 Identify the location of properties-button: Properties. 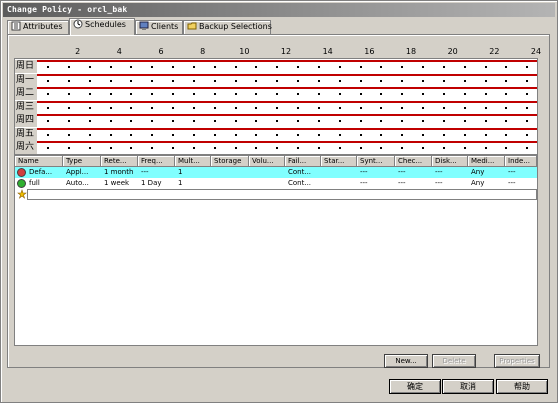
(517, 361).